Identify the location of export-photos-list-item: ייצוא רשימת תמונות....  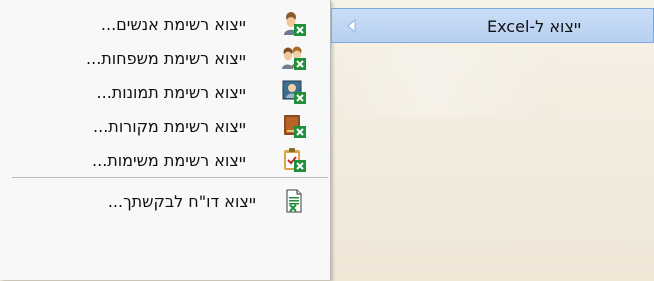
(165, 91).